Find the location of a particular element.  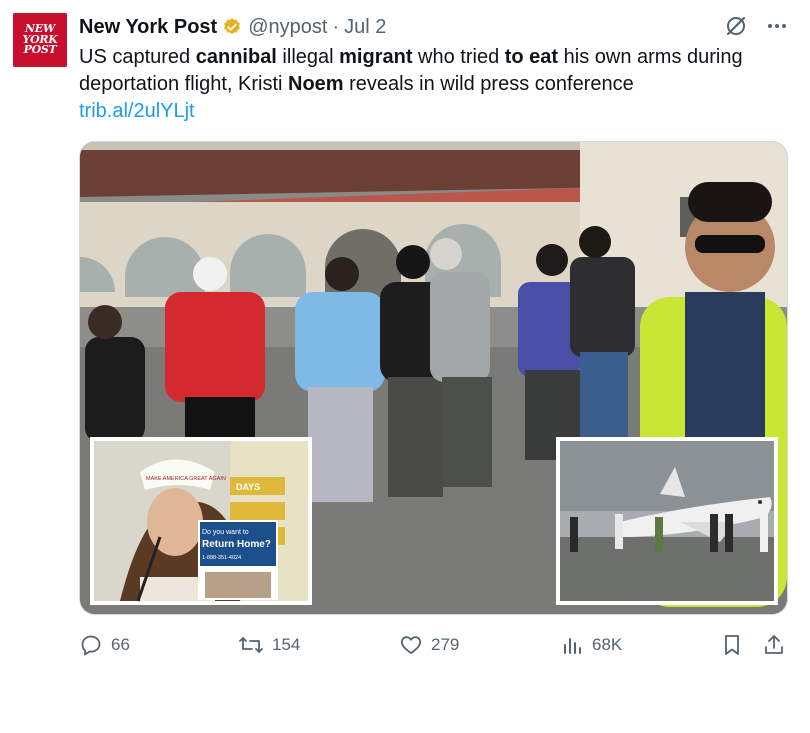

share-button is located at coordinates (774, 645).